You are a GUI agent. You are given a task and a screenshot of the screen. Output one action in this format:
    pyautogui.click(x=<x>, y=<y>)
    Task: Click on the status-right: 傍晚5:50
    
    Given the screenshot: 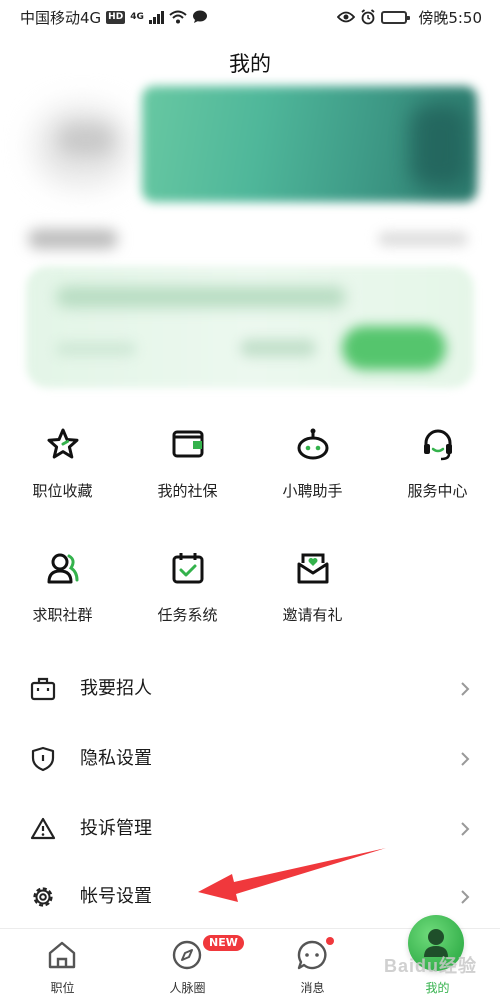 What is the action you would take?
    pyautogui.click(x=409, y=17)
    